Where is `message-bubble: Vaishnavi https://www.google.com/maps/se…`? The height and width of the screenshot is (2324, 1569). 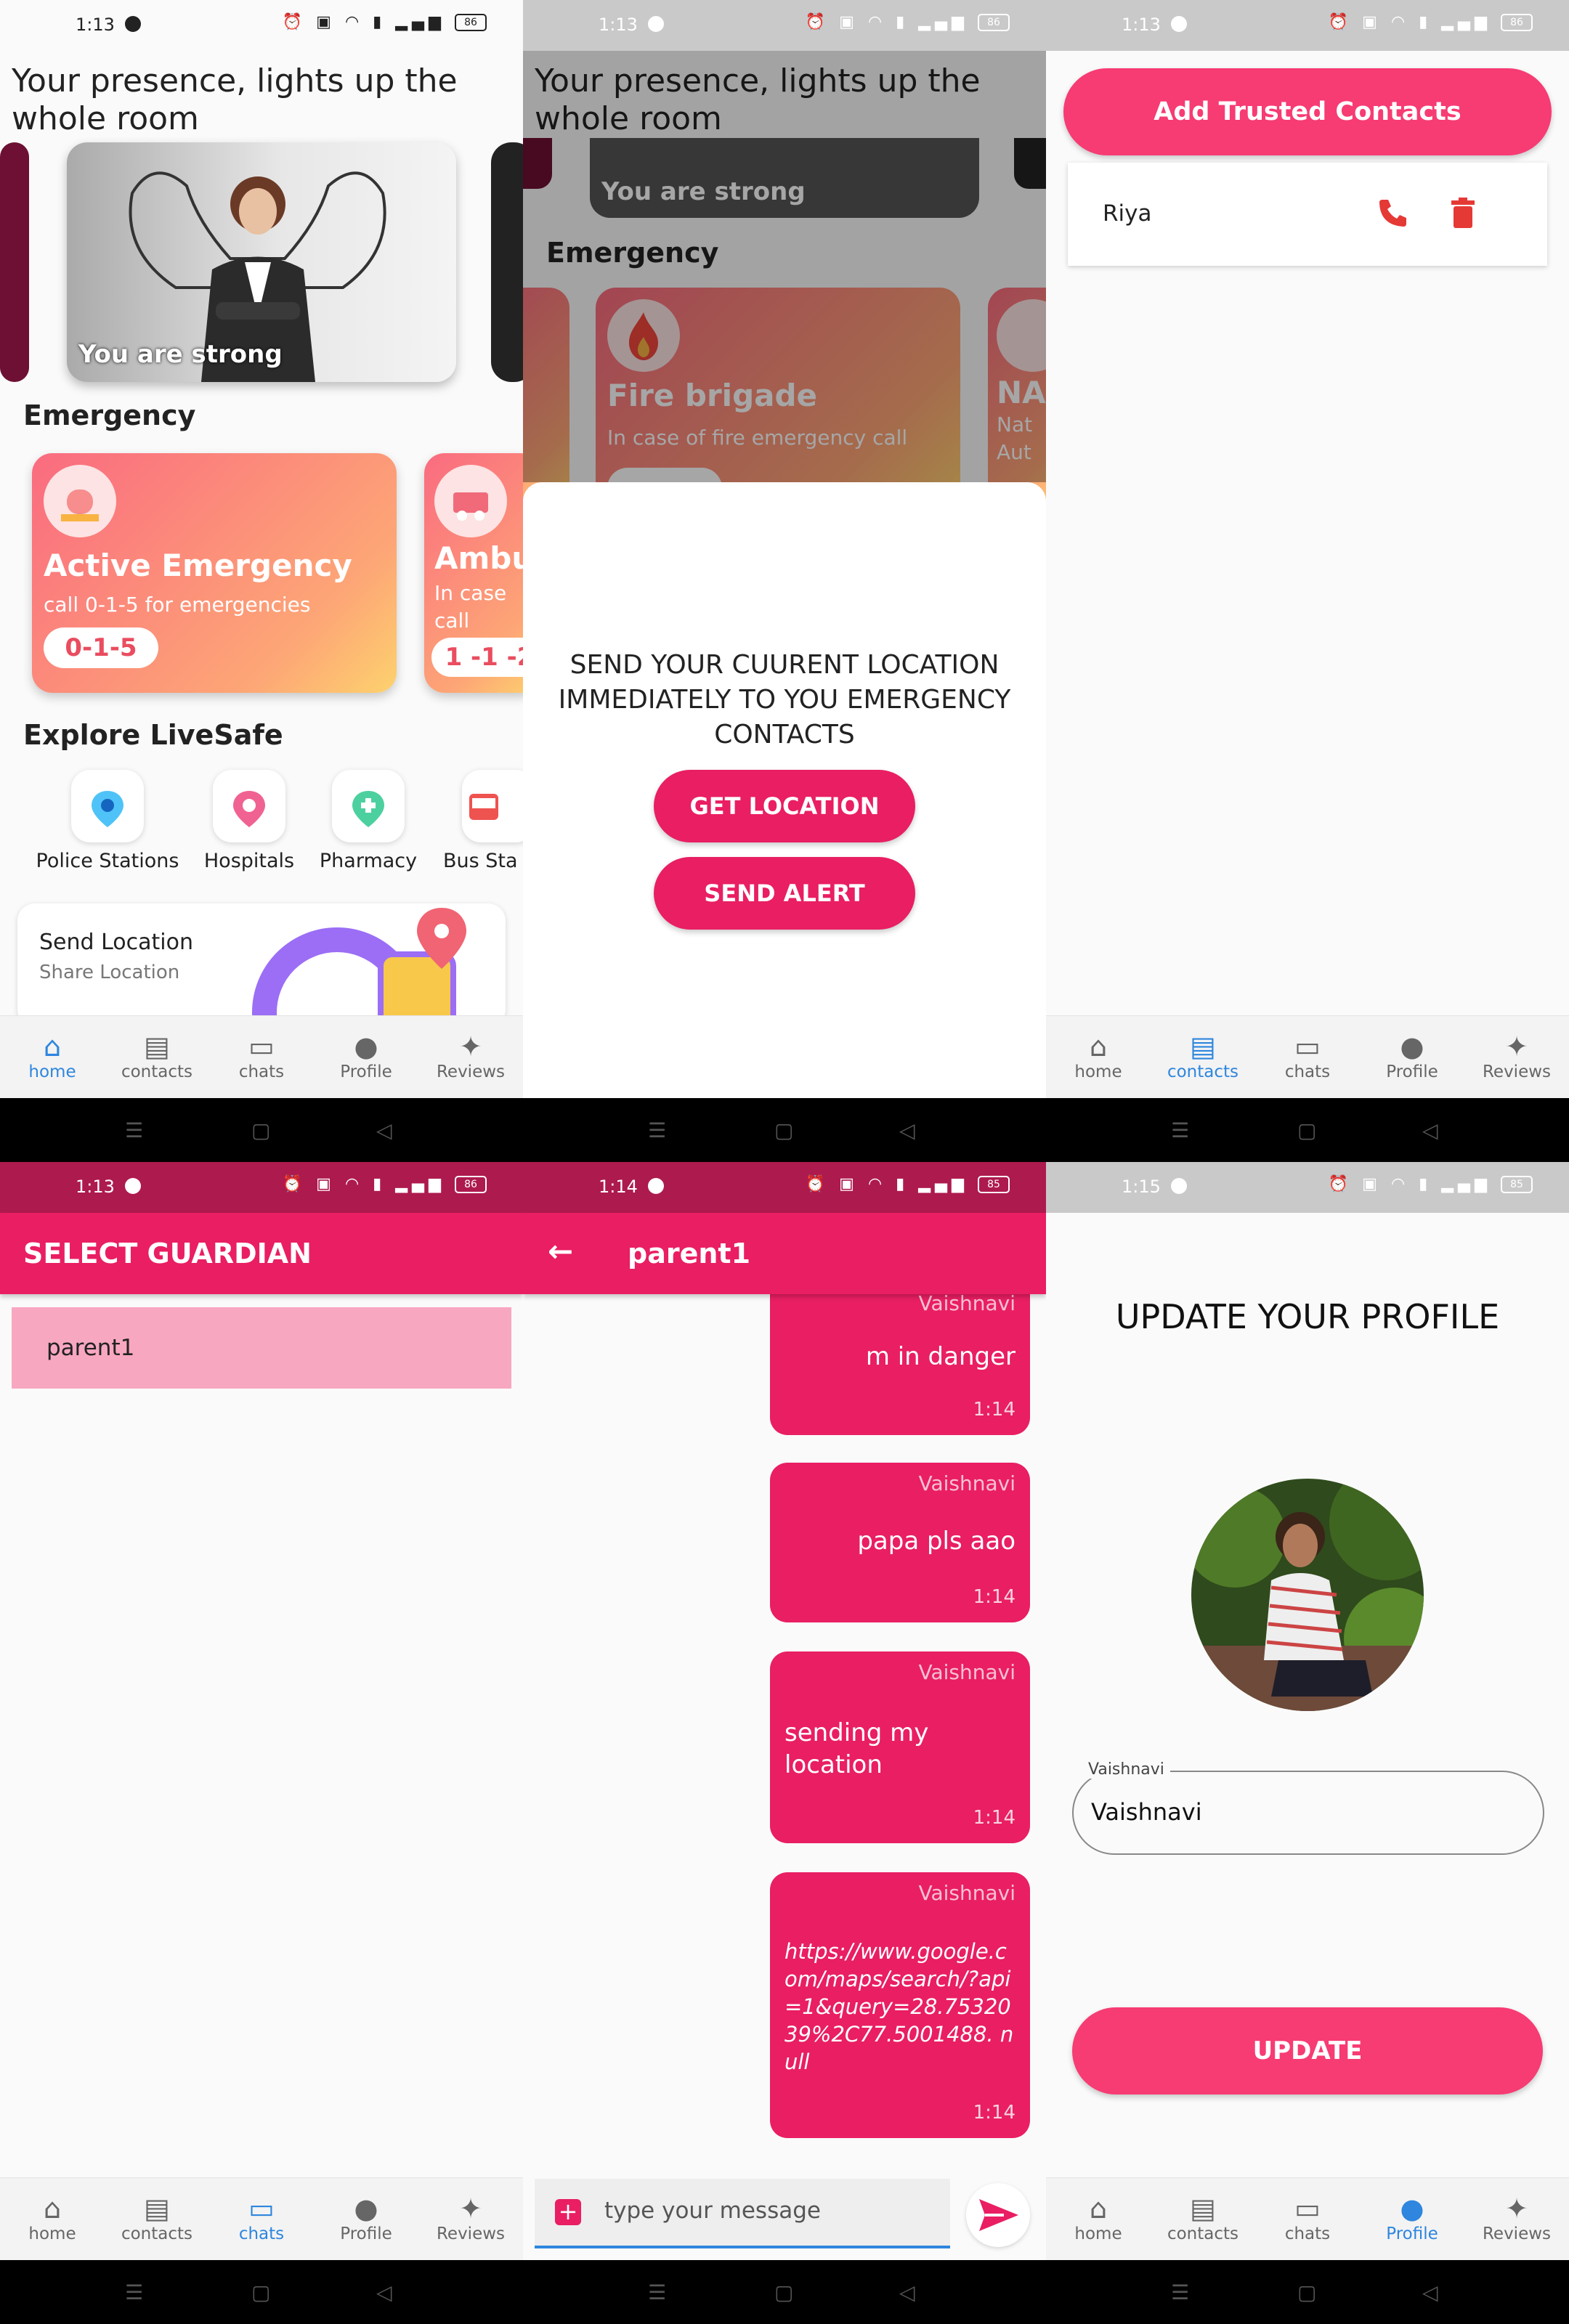
message-bubble: Vaishnavi https://www.google.com/maps/se… is located at coordinates (900, 2005).